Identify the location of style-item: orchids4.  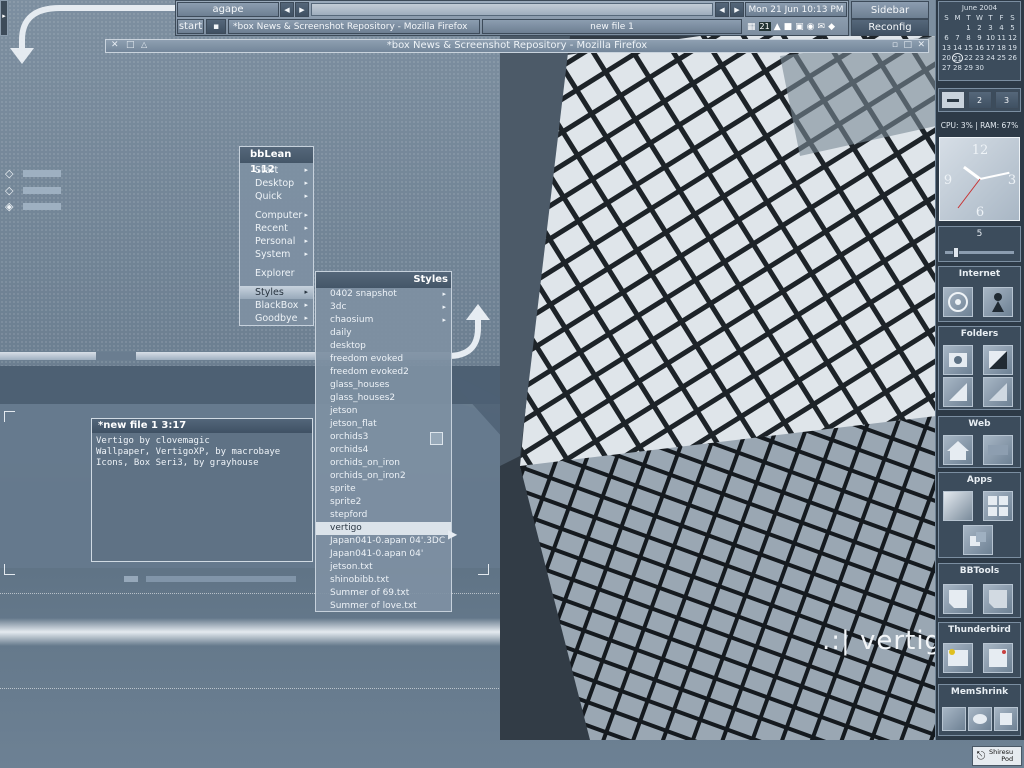
(383, 450).